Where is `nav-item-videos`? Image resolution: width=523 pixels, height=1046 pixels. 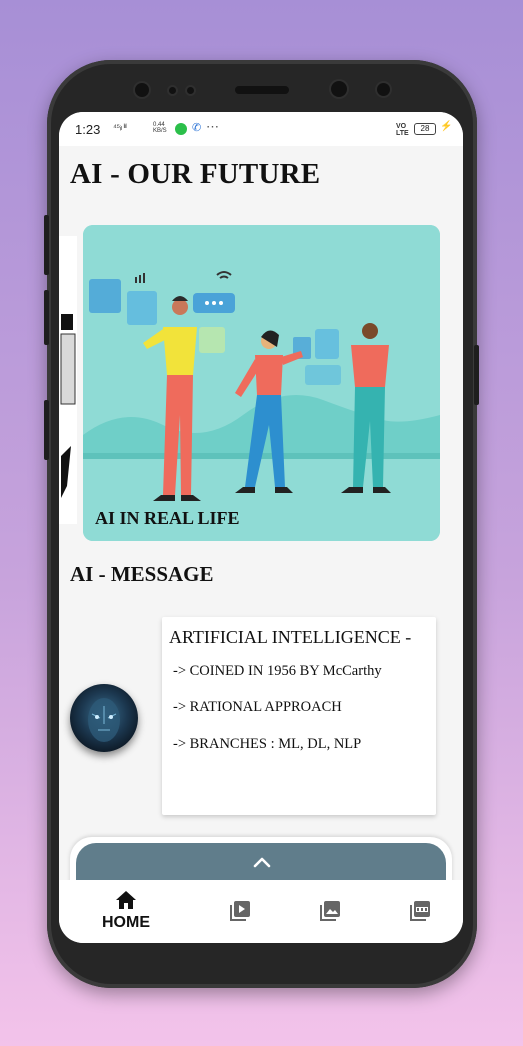 nav-item-videos is located at coordinates (240, 911).